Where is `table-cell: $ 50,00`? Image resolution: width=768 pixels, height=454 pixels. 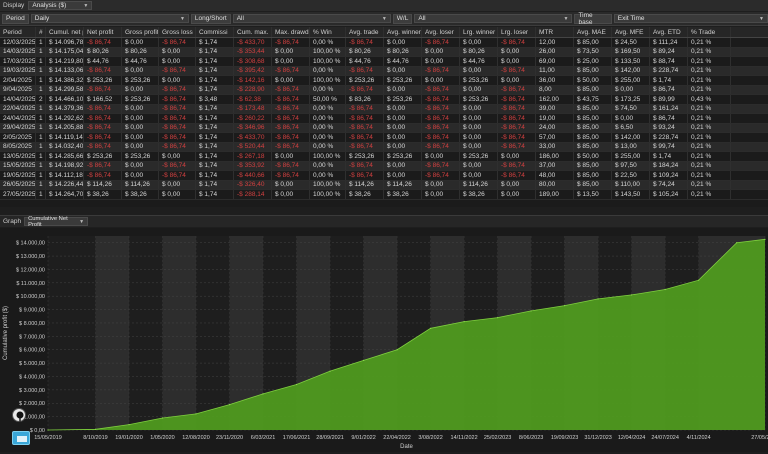
table-cell: $ 50,00 is located at coordinates (593, 156).